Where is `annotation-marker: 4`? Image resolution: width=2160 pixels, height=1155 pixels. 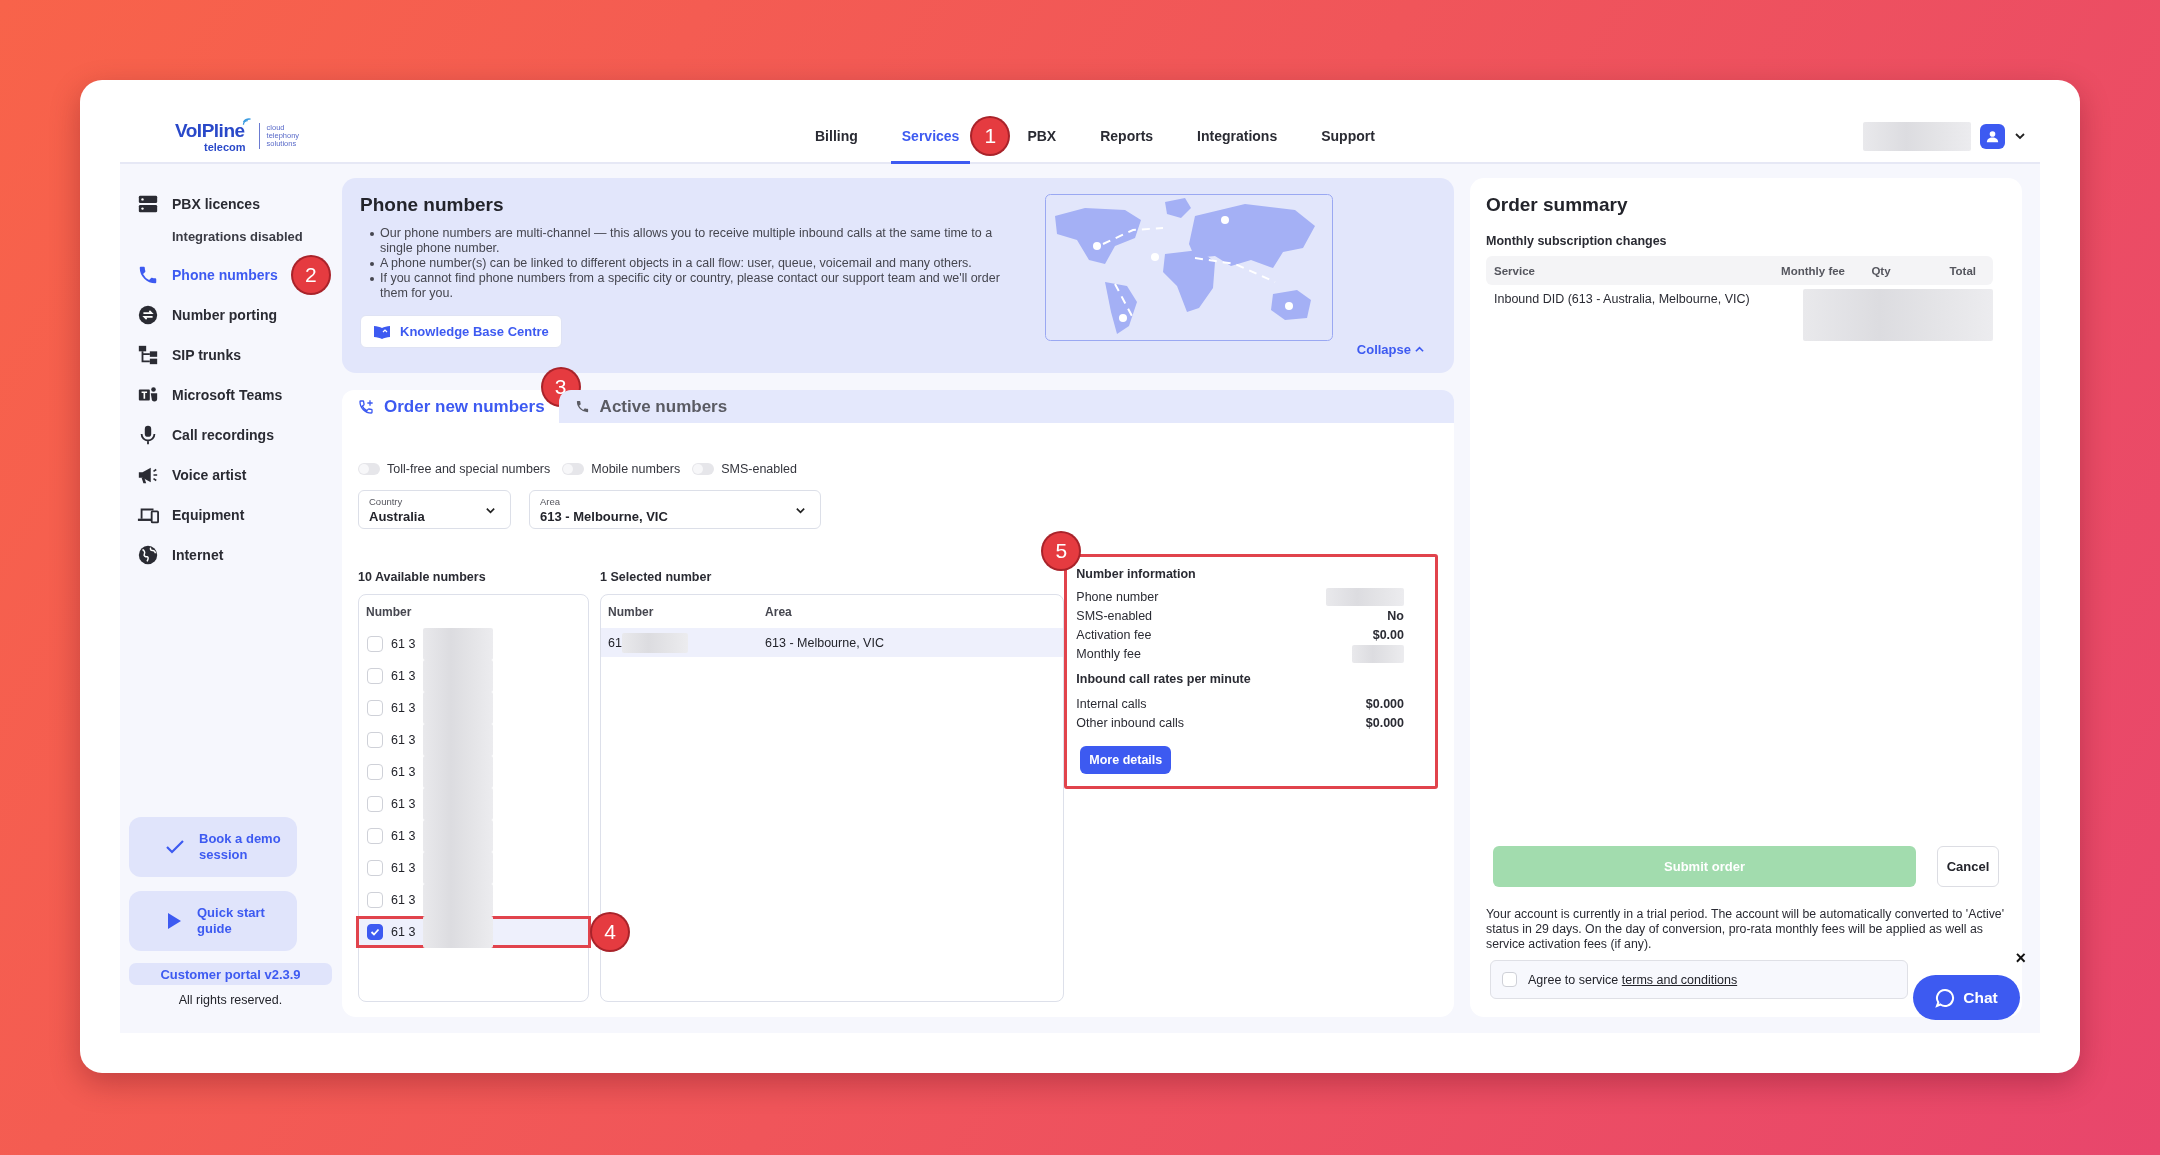
annotation-marker: 4 is located at coordinates (610, 932).